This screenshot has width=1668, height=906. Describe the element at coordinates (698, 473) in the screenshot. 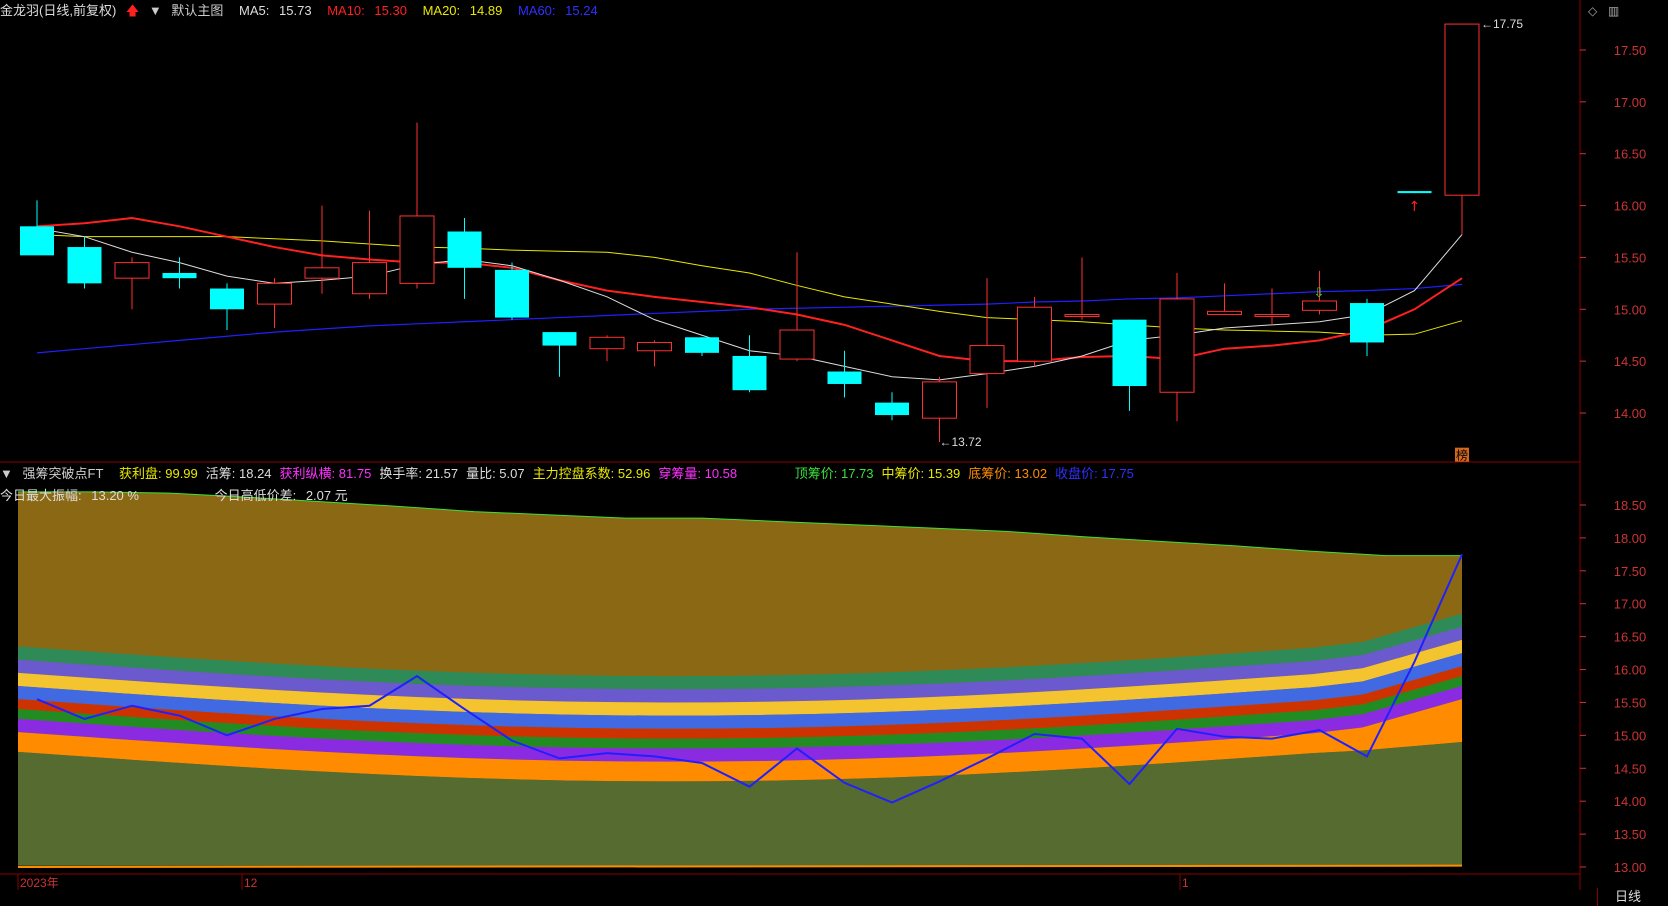

I see `indicator-item-6: 穿筹量: 10.58` at that location.